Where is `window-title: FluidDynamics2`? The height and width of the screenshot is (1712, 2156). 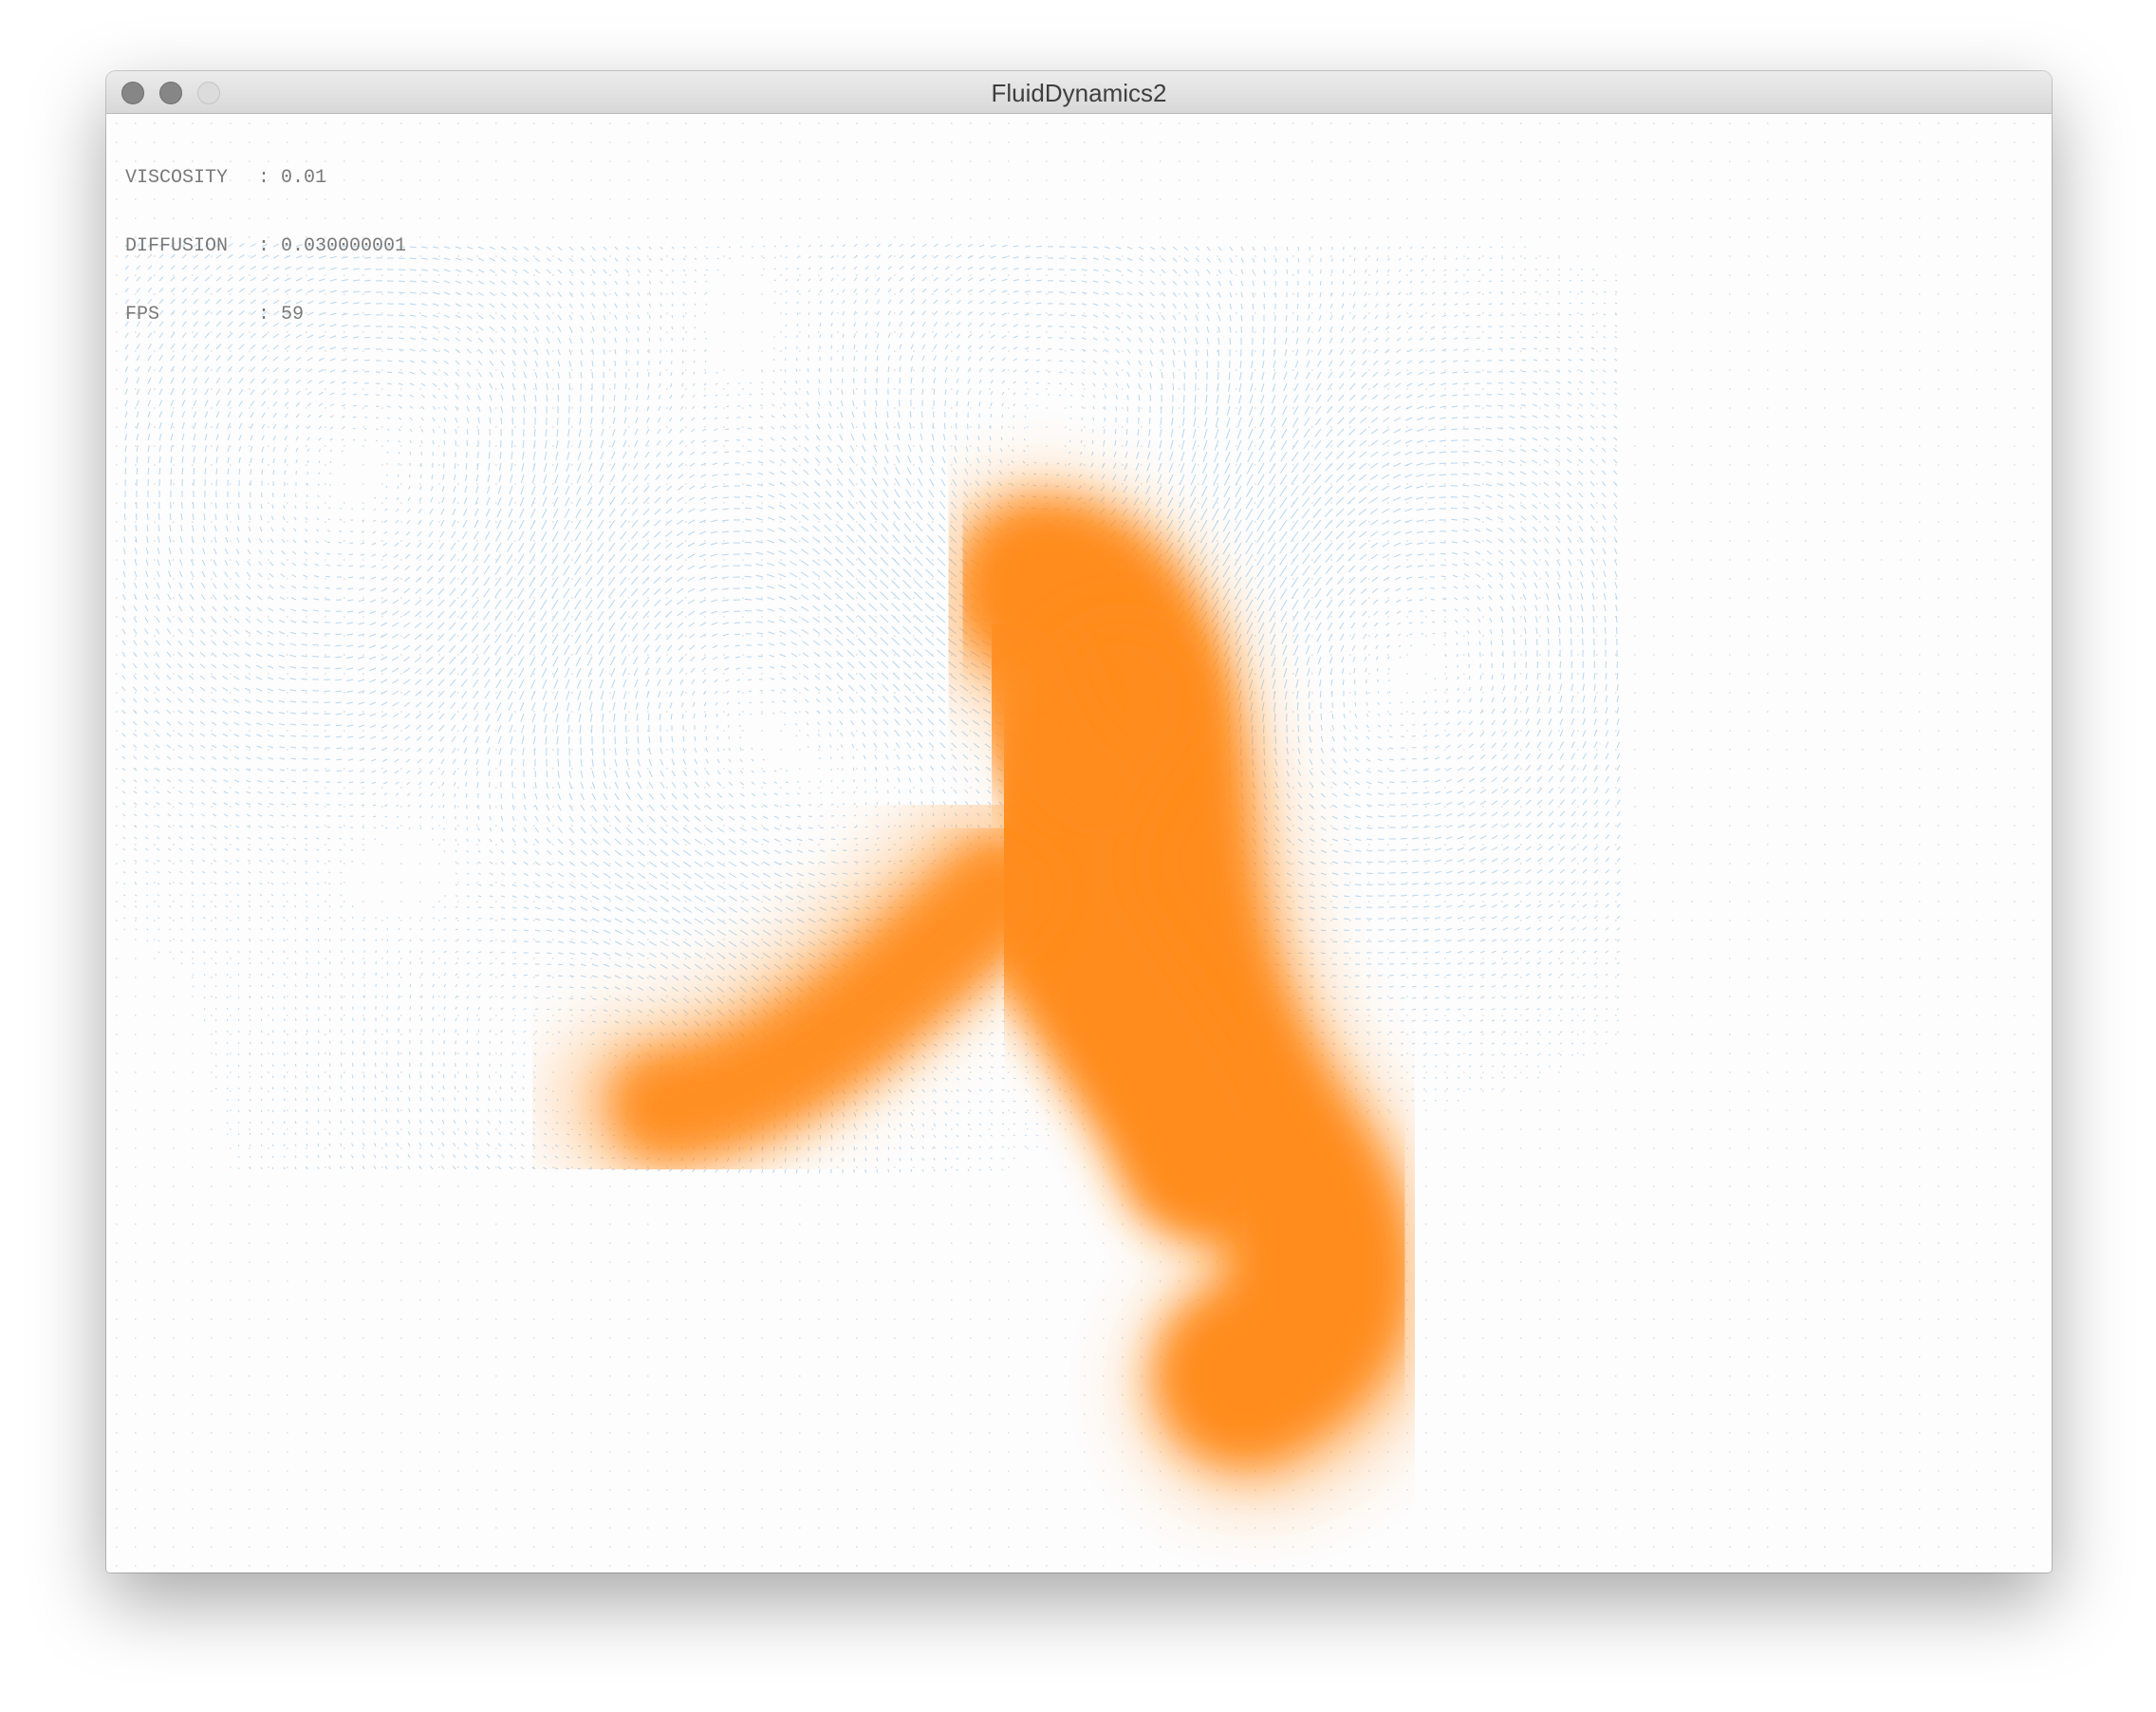
window-title: FluidDynamics2 is located at coordinates (1079, 93).